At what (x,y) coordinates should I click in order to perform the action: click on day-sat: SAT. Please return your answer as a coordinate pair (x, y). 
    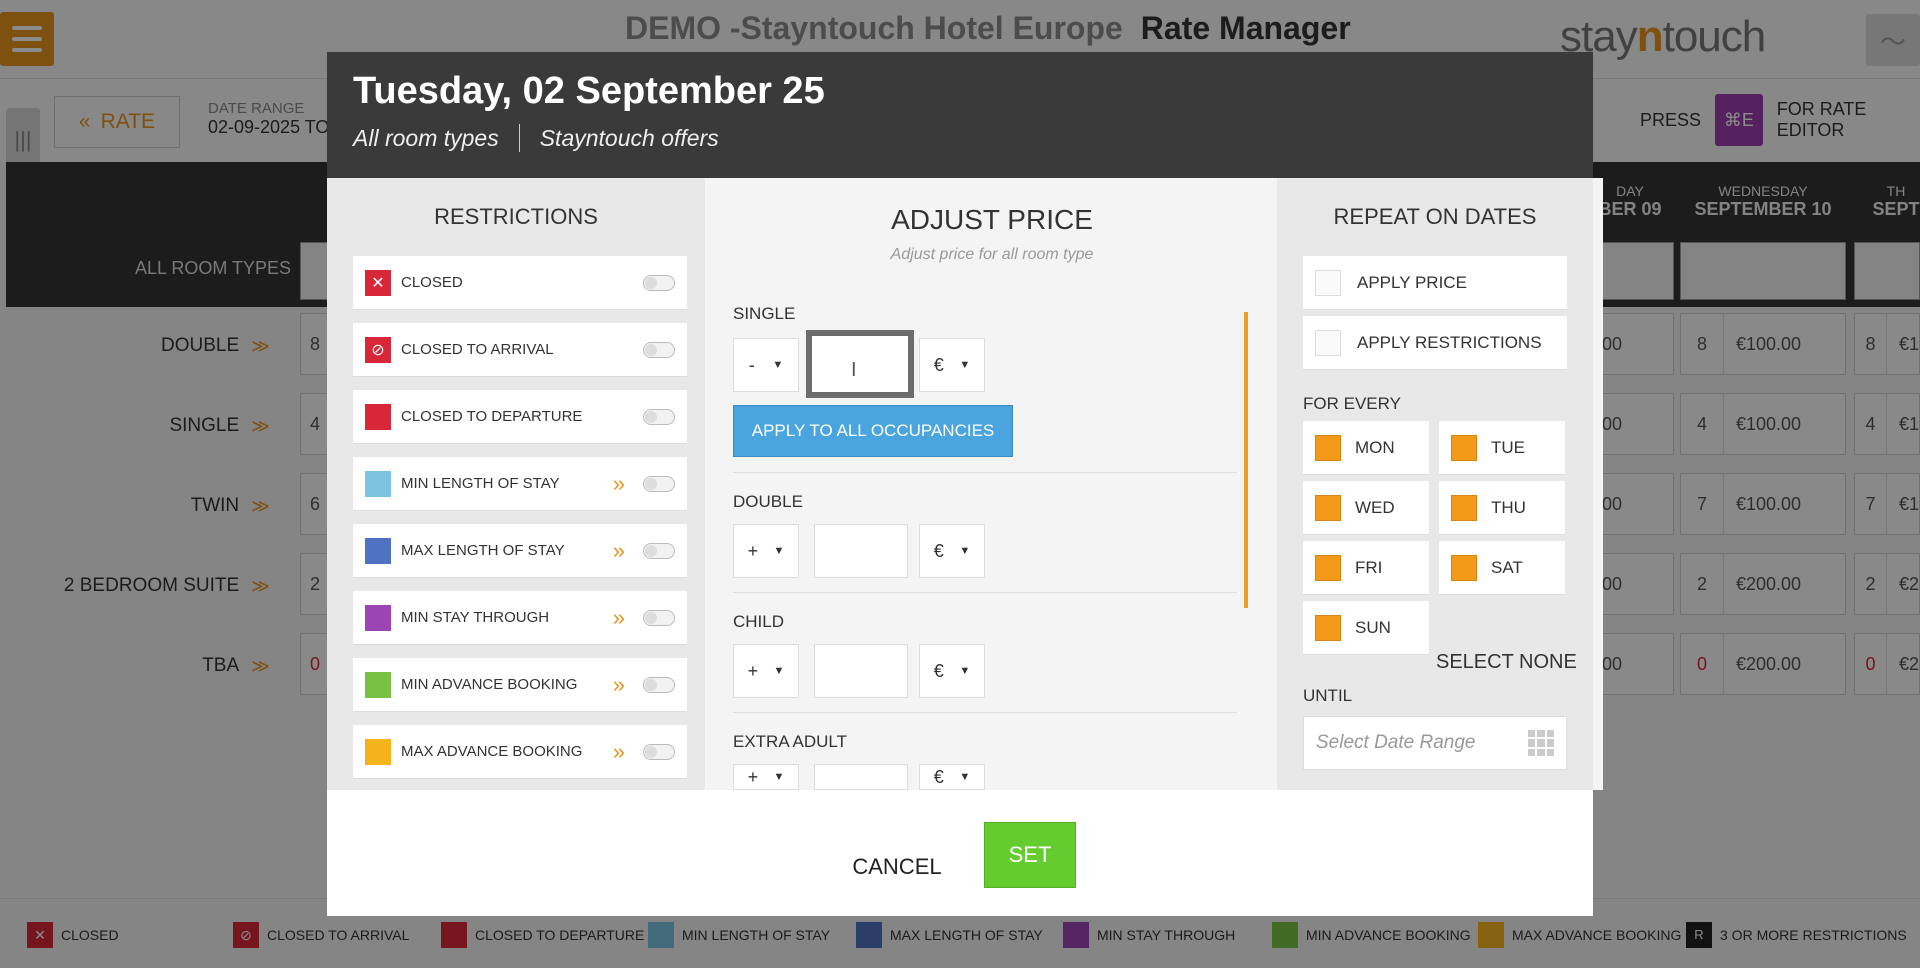
    Looking at the image, I should click on (1502, 568).